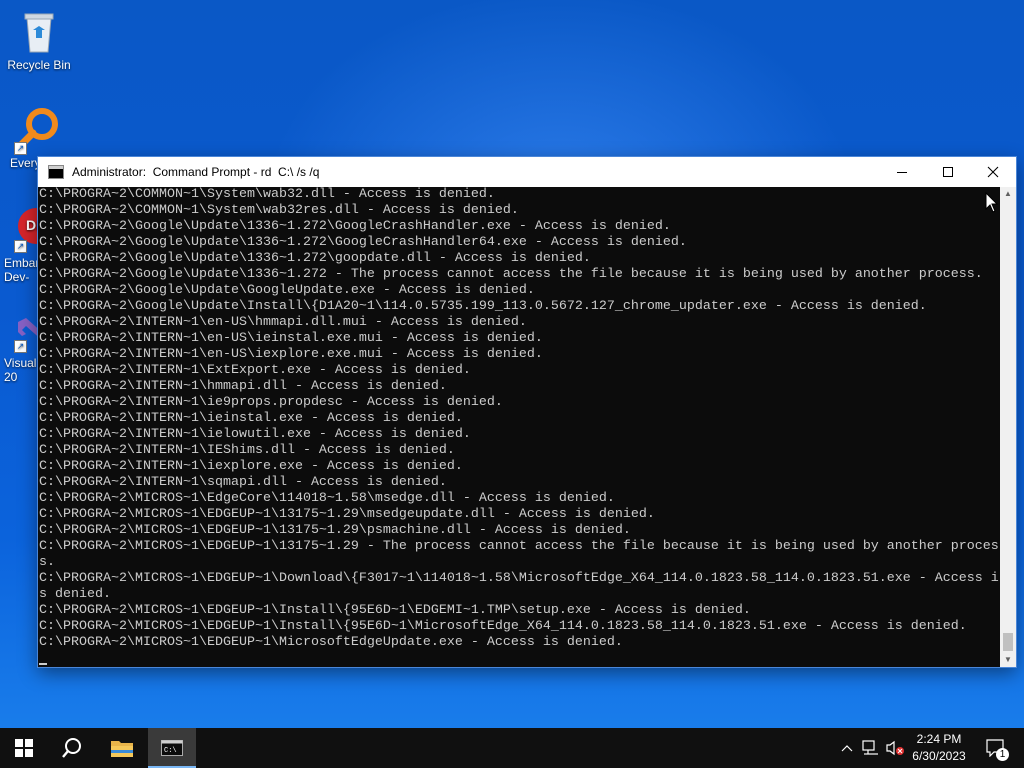 This screenshot has width=1024, height=768. Describe the element at coordinates (29, 138) in the screenshot. I see `desktop-icon-everything: Every ↗` at that location.